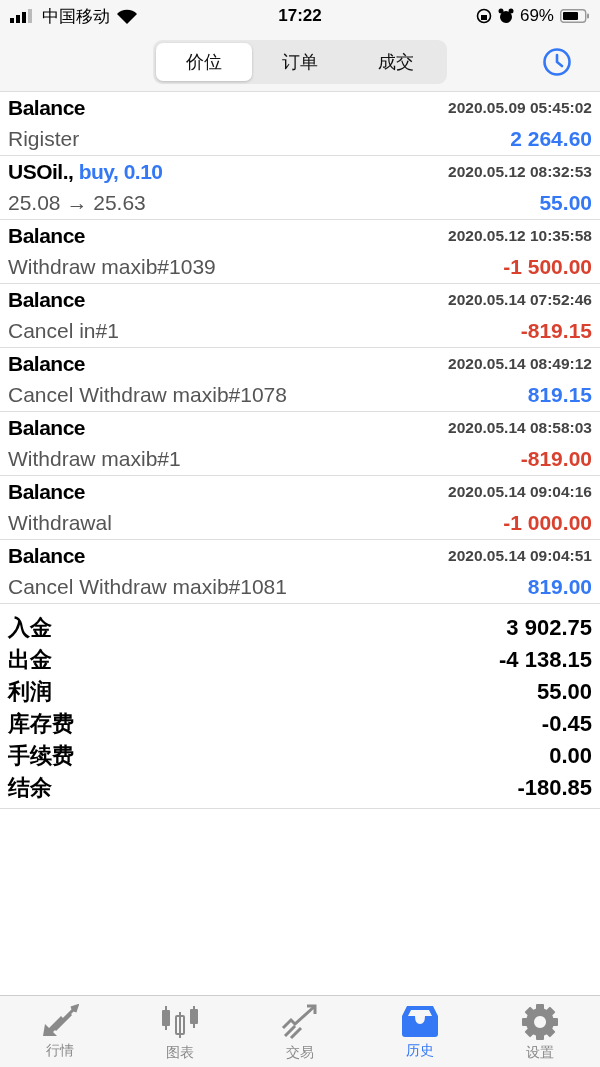  What do you see at coordinates (575, 16) in the screenshot?
I see `battery-icon` at bounding box center [575, 16].